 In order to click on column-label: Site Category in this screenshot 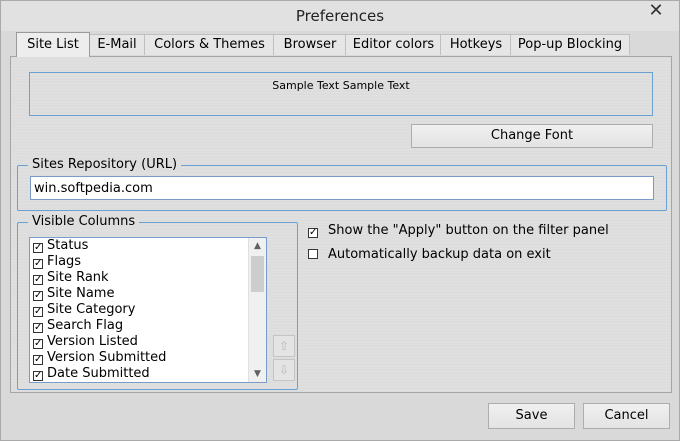, I will do `click(91, 309)`.